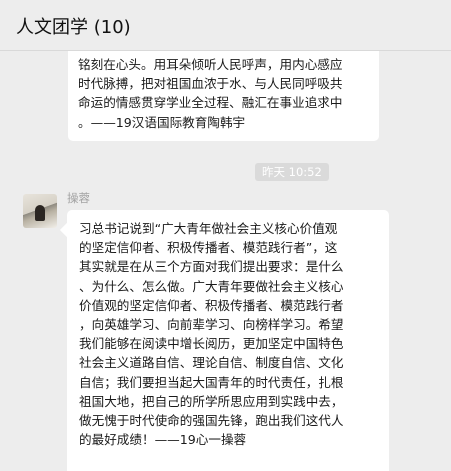 This screenshot has height=471, width=451. I want to click on chat-title: 人文团学 (10), so click(73, 26).